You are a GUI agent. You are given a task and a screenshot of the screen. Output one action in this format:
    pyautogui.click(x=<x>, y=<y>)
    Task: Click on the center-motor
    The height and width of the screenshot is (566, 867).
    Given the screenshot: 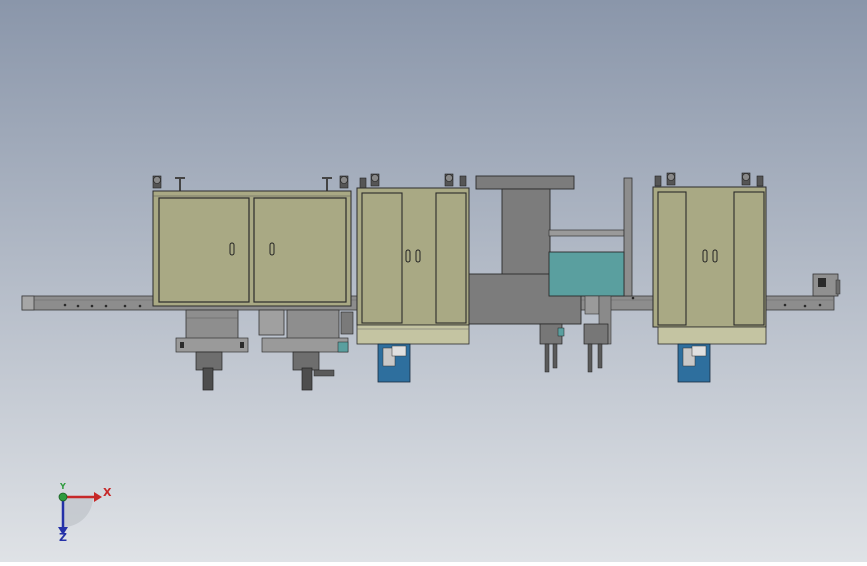 What is the action you would take?
    pyautogui.click(x=271, y=322)
    